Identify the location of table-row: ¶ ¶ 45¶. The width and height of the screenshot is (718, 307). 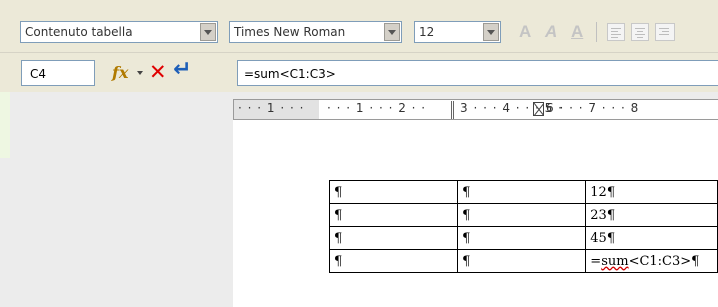
(523, 238).